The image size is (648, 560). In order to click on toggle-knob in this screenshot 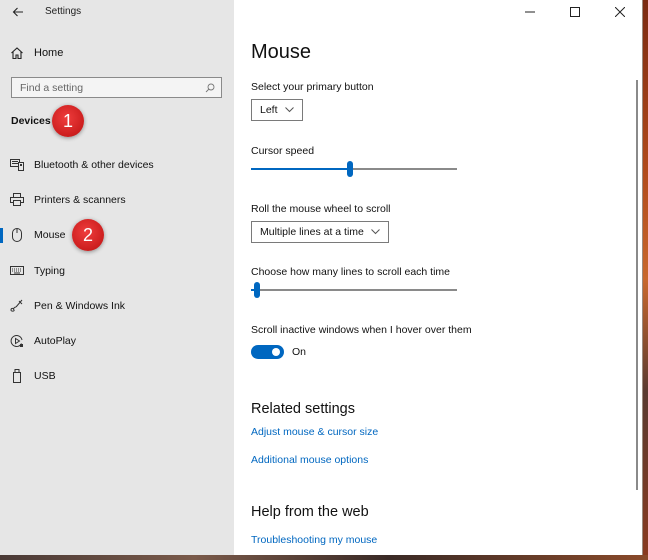, I will do `click(276, 352)`.